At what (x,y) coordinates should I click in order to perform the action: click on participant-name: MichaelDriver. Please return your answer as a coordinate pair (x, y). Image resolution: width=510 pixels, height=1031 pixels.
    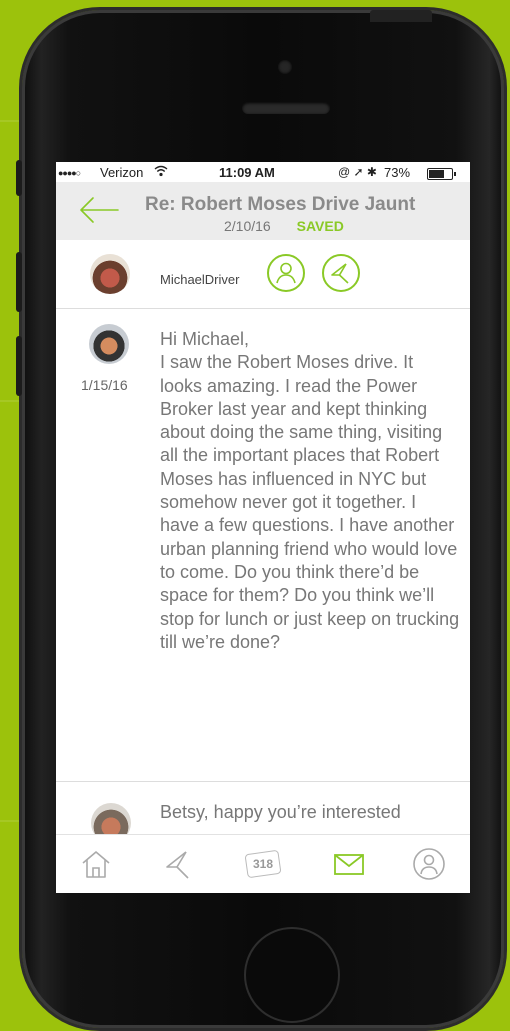
    Looking at the image, I should click on (199, 279).